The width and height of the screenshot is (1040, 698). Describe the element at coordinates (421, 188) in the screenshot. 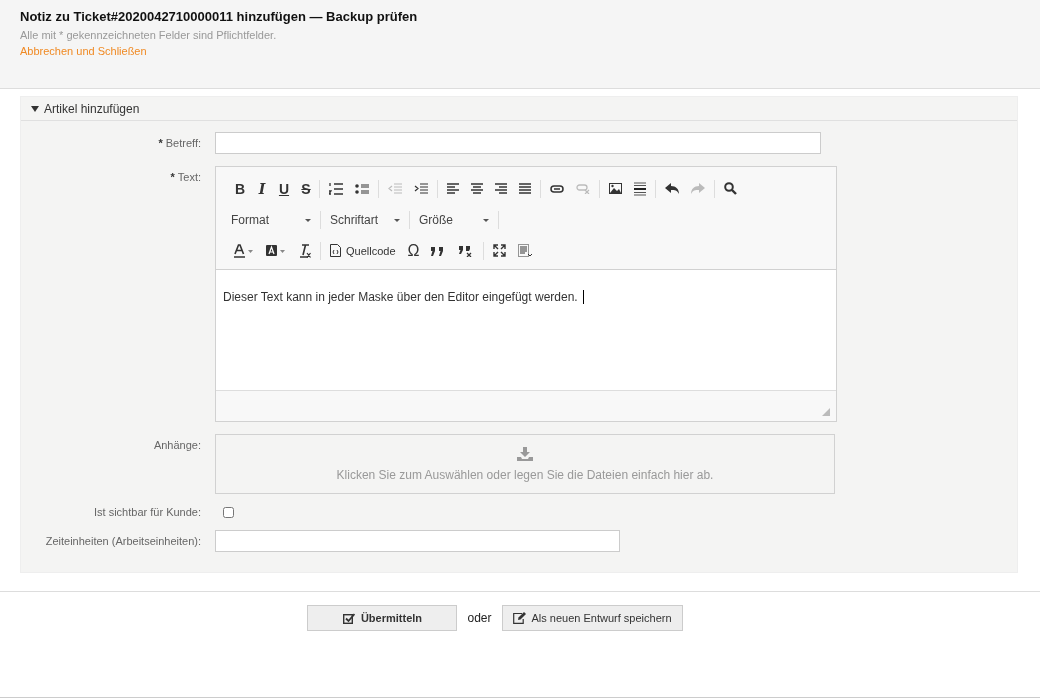

I see `indent-icon` at that location.